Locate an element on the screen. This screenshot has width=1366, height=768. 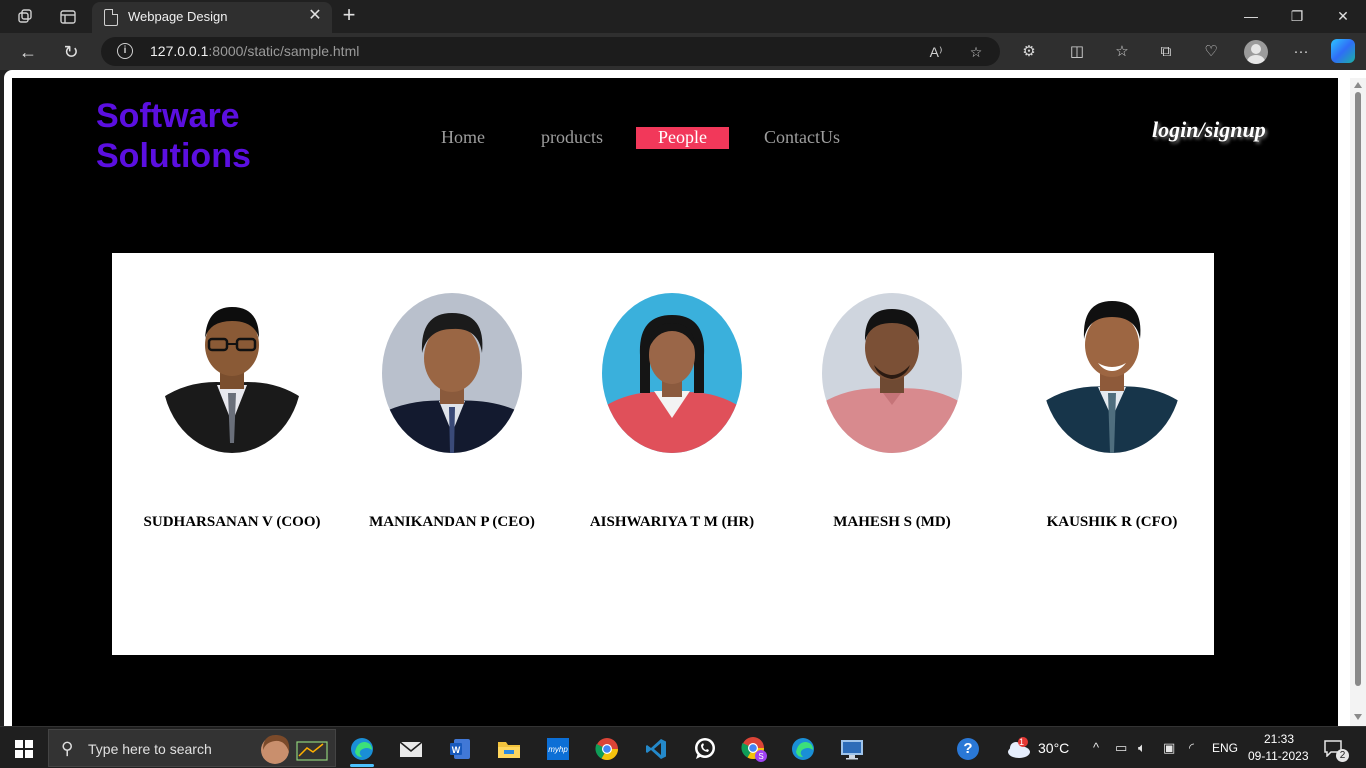
browser-titlebar: Webpage Design ✕ + — ❐ ✕ is located at coordinates (683, 16).